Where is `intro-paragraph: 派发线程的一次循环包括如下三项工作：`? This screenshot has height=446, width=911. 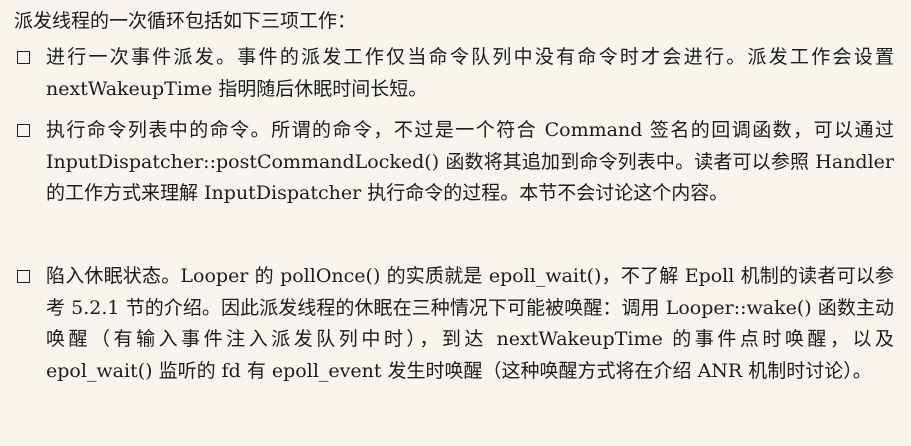
intro-paragraph: 派发线程的一次循环包括如下三项工作： is located at coordinates (185, 21).